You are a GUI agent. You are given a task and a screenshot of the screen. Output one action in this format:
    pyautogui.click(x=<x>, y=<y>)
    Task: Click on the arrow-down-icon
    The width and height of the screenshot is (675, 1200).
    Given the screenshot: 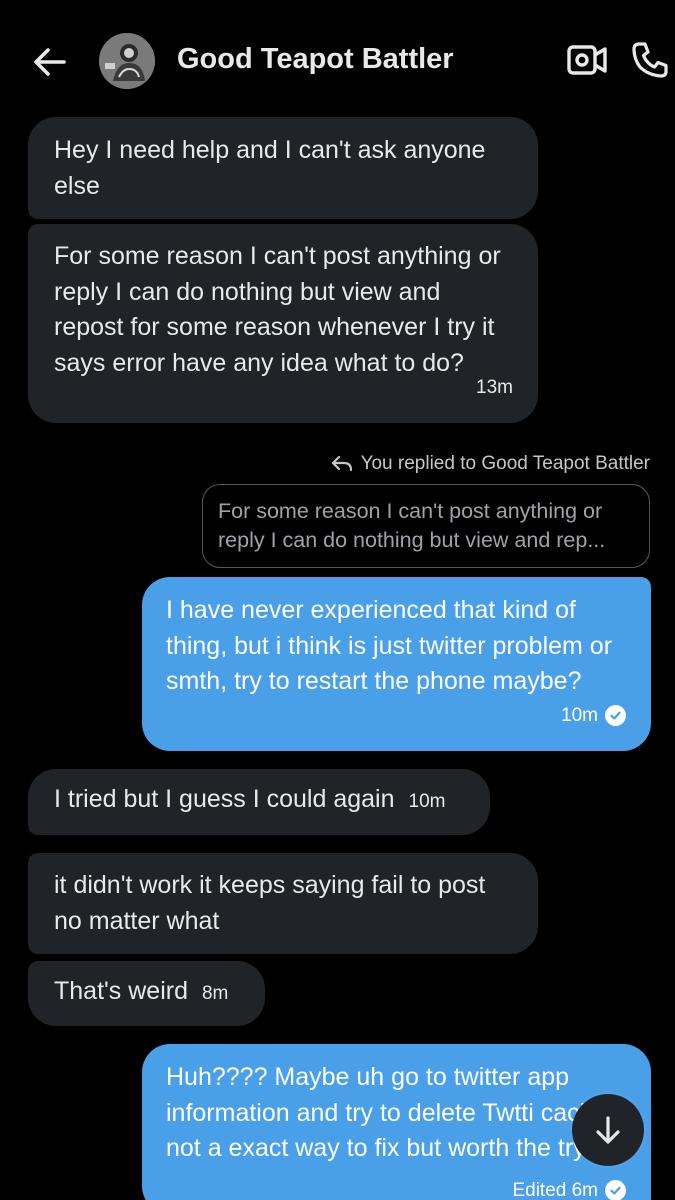 What is the action you would take?
    pyautogui.click(x=608, y=1130)
    